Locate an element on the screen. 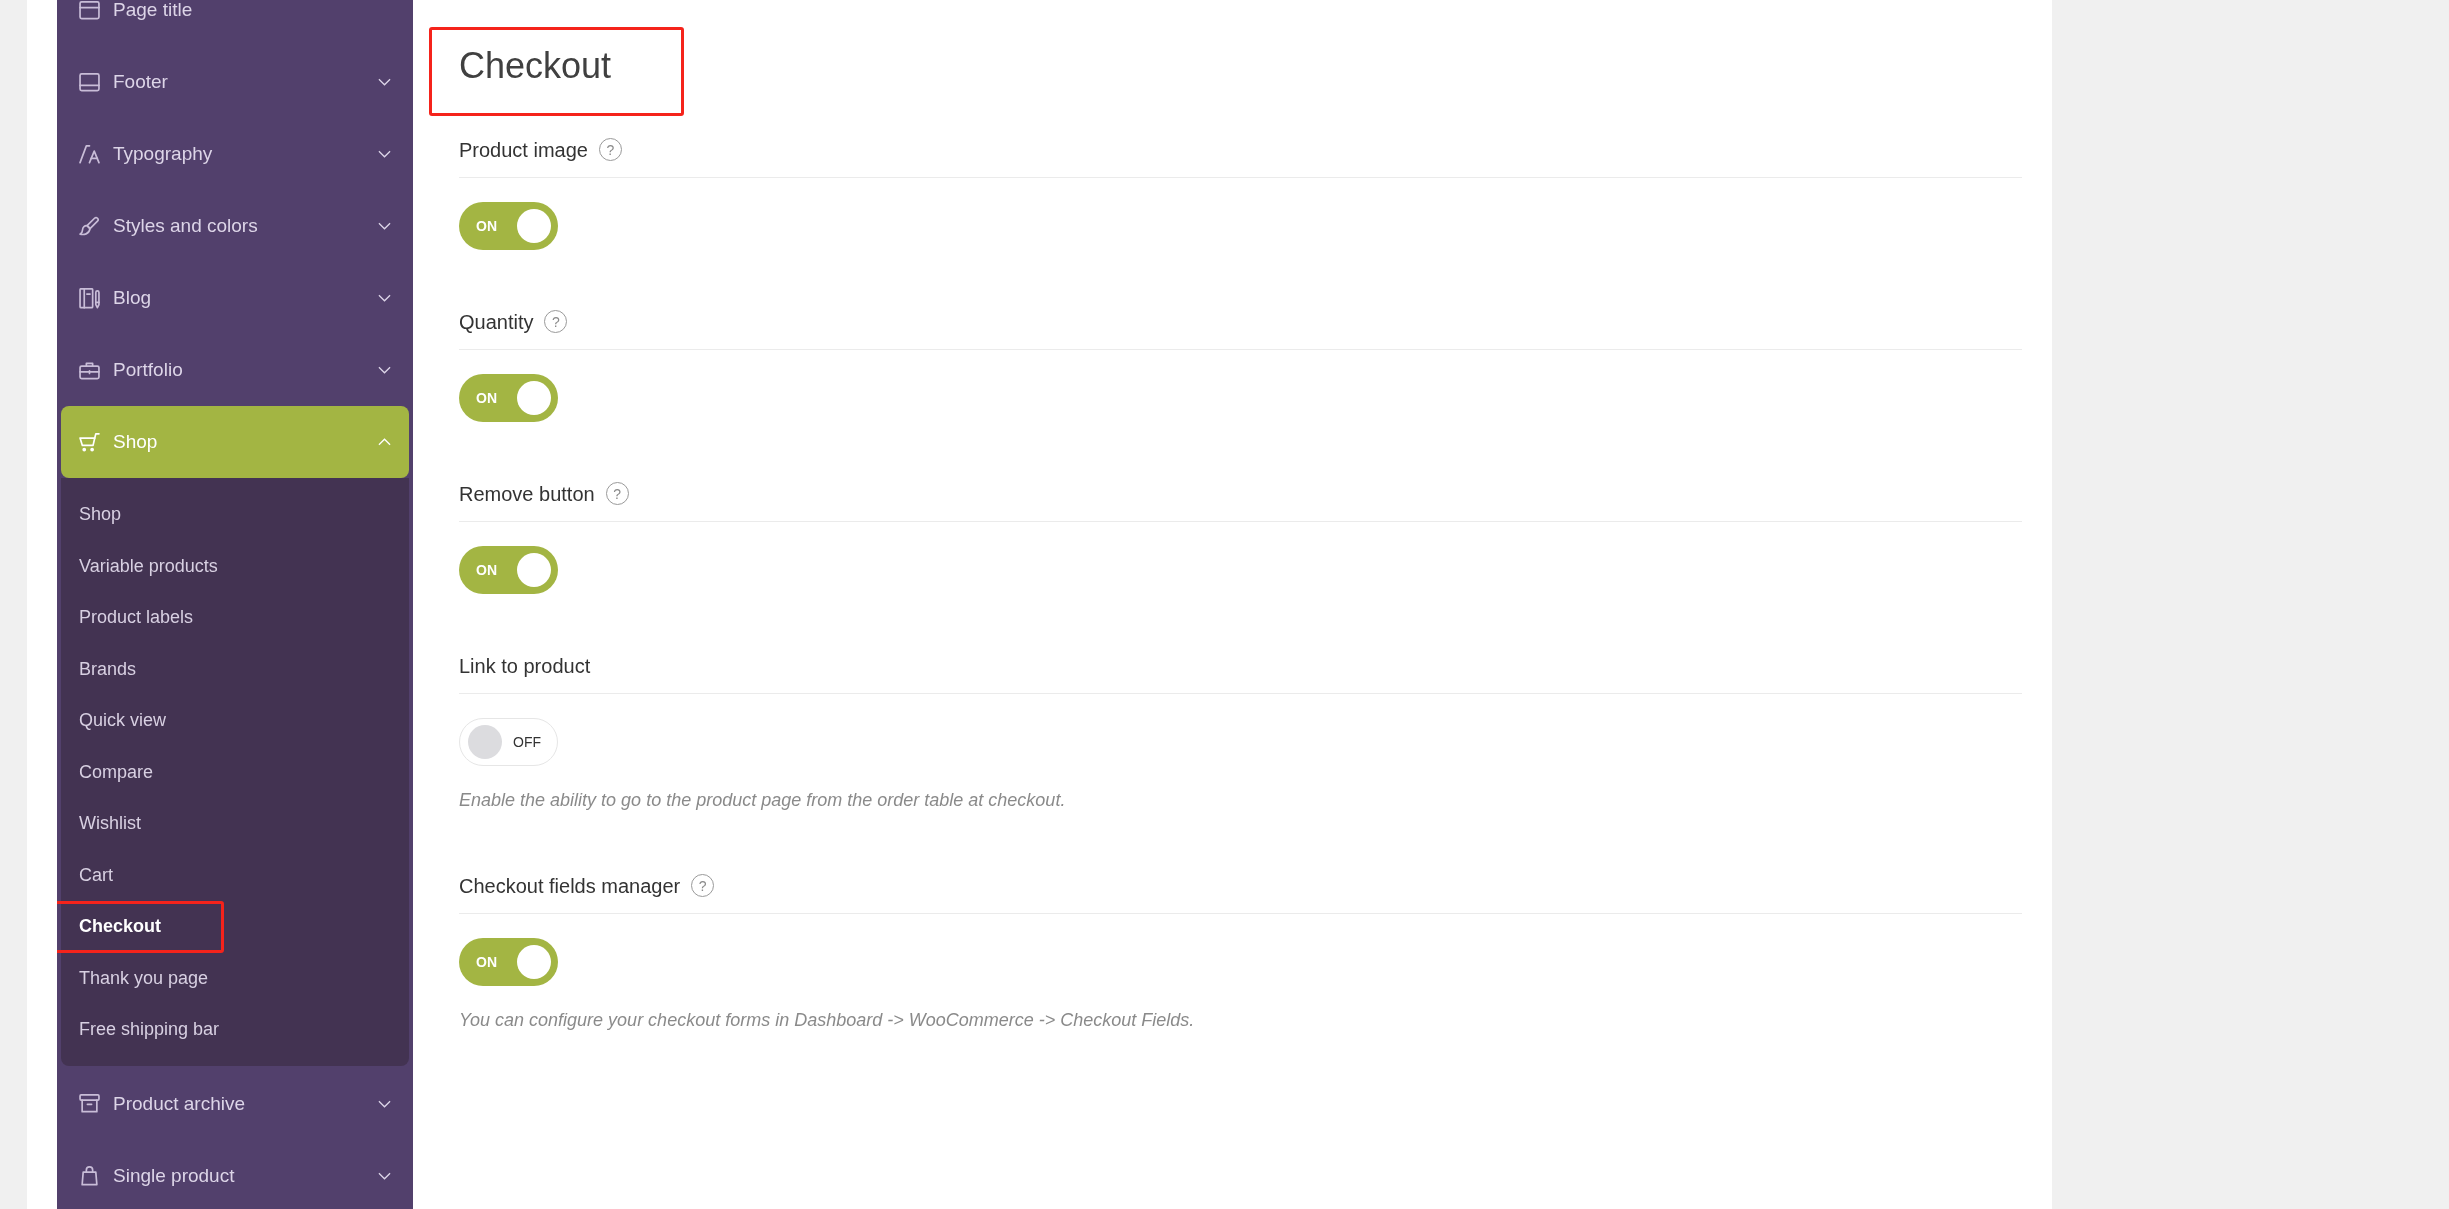 This screenshot has height=1209, width=2449. submenu-item: Free shipping bar is located at coordinates (145, 1030).